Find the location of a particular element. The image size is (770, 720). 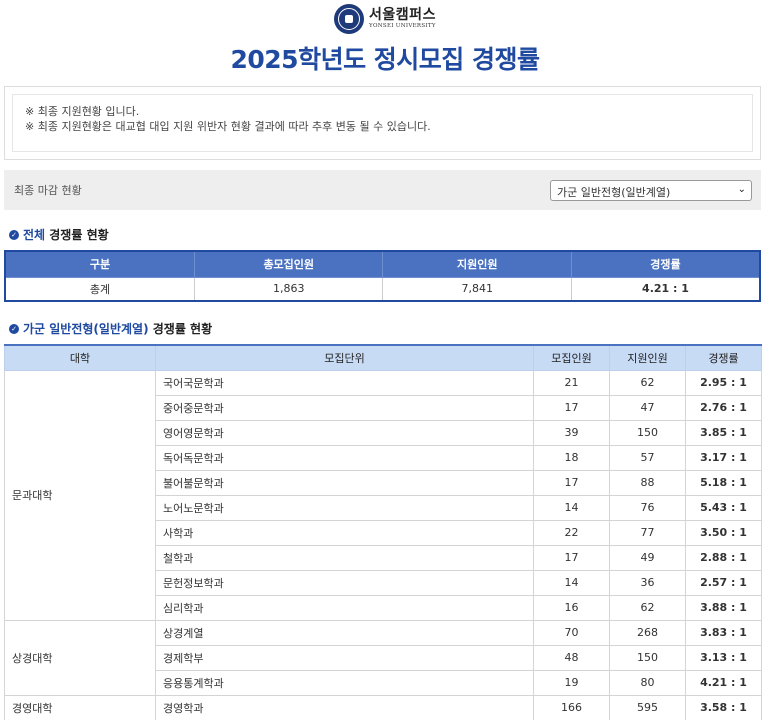

detail-header-row: 대학 모집단위 모집인원 지원인원 경쟁률 is located at coordinates (383, 357).